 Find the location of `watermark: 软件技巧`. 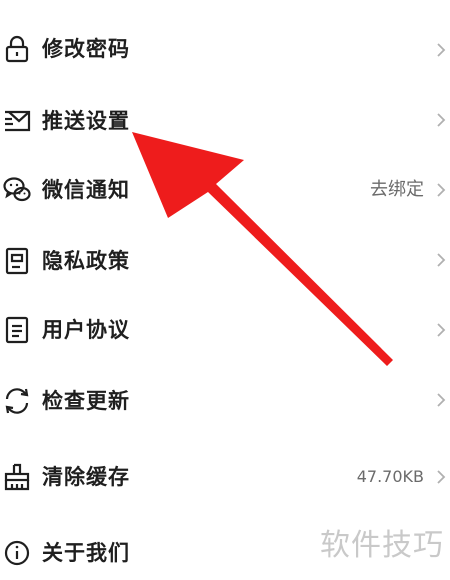

watermark: 软件技巧 is located at coordinates (382, 545).